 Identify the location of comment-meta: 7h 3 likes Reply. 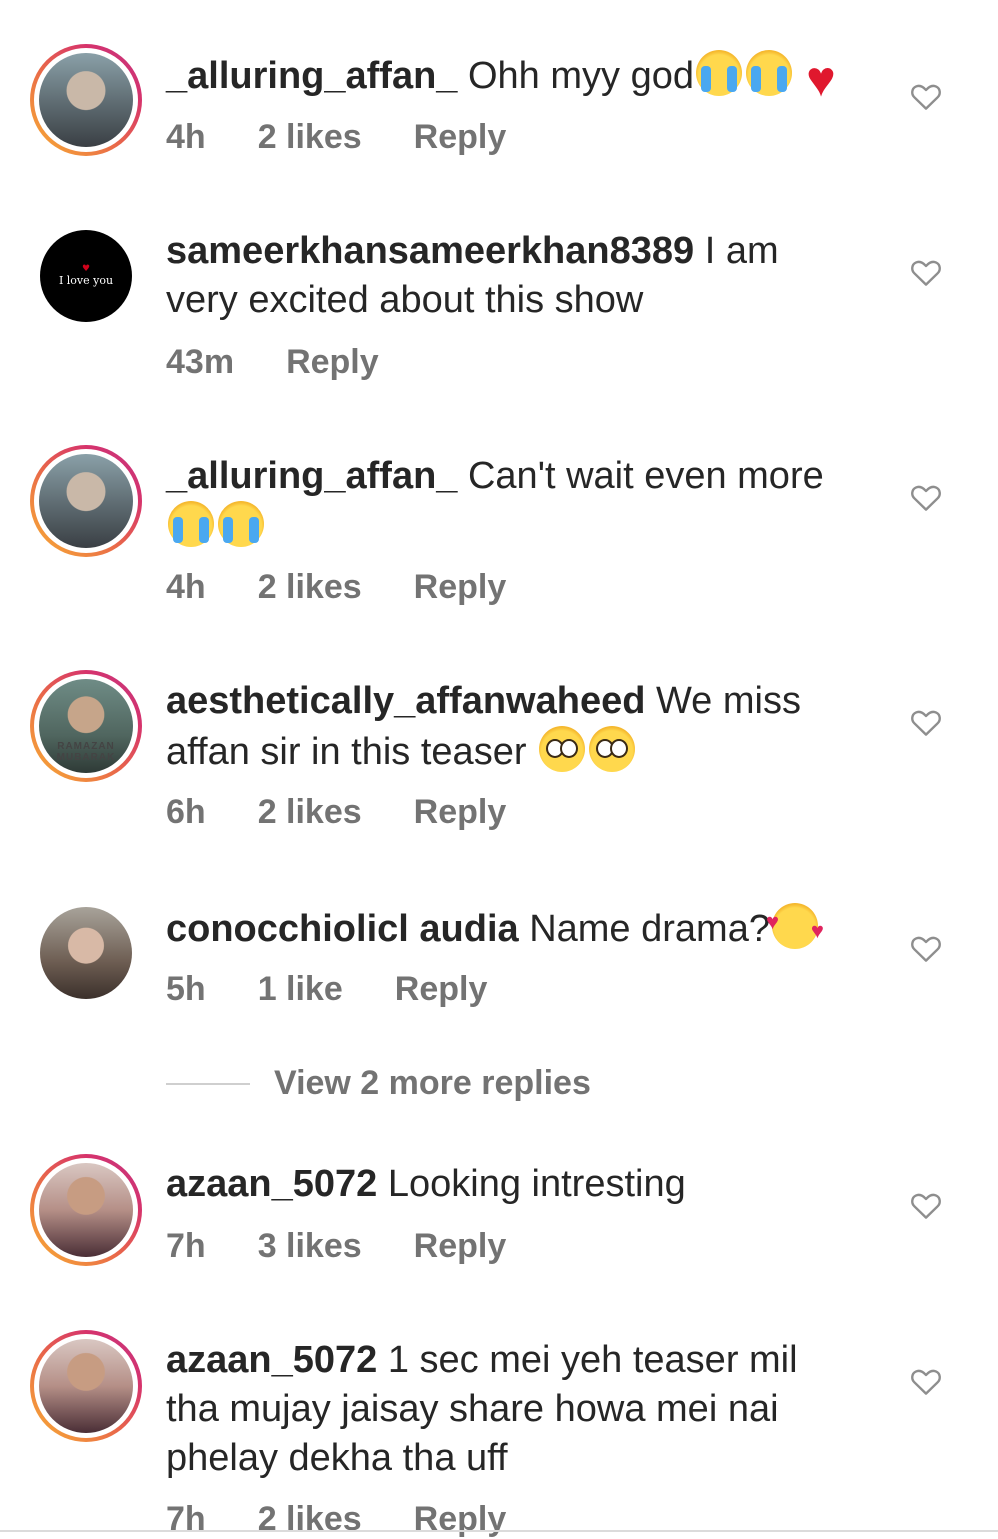
(362, 1246).